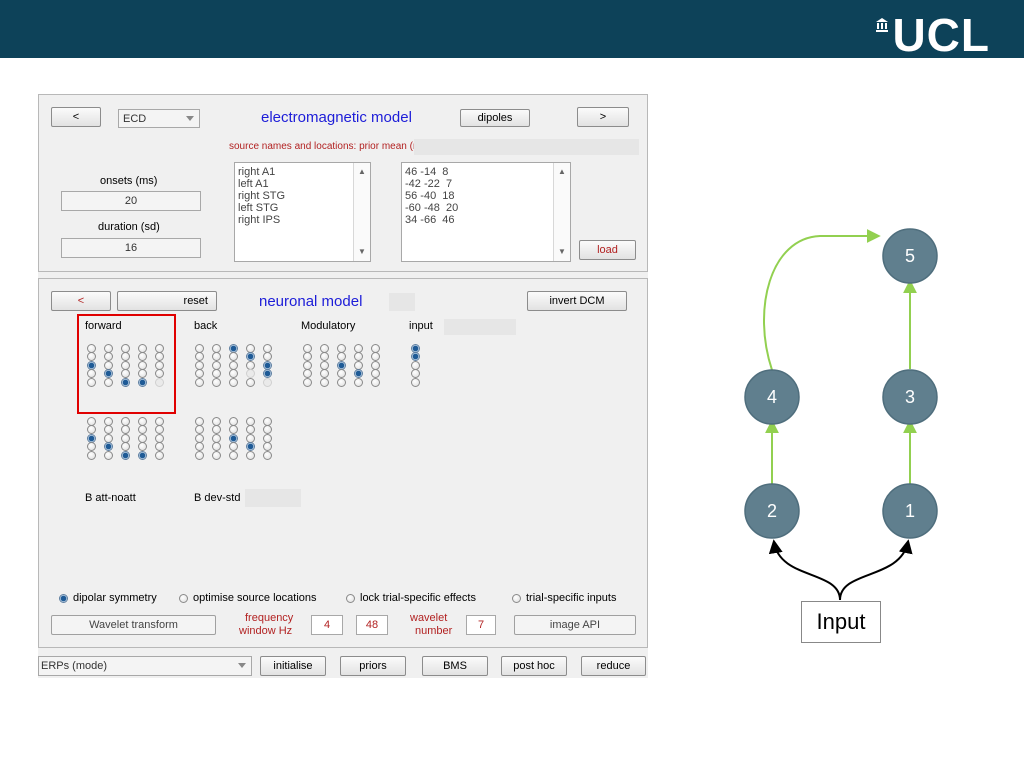 The height and width of the screenshot is (768, 1024). I want to click on next-button: >, so click(603, 117).